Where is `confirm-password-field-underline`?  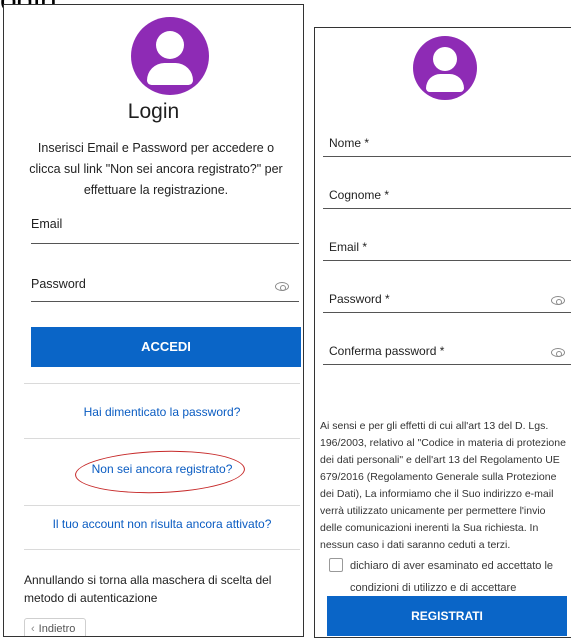 confirm-password-field-underline is located at coordinates (447, 364).